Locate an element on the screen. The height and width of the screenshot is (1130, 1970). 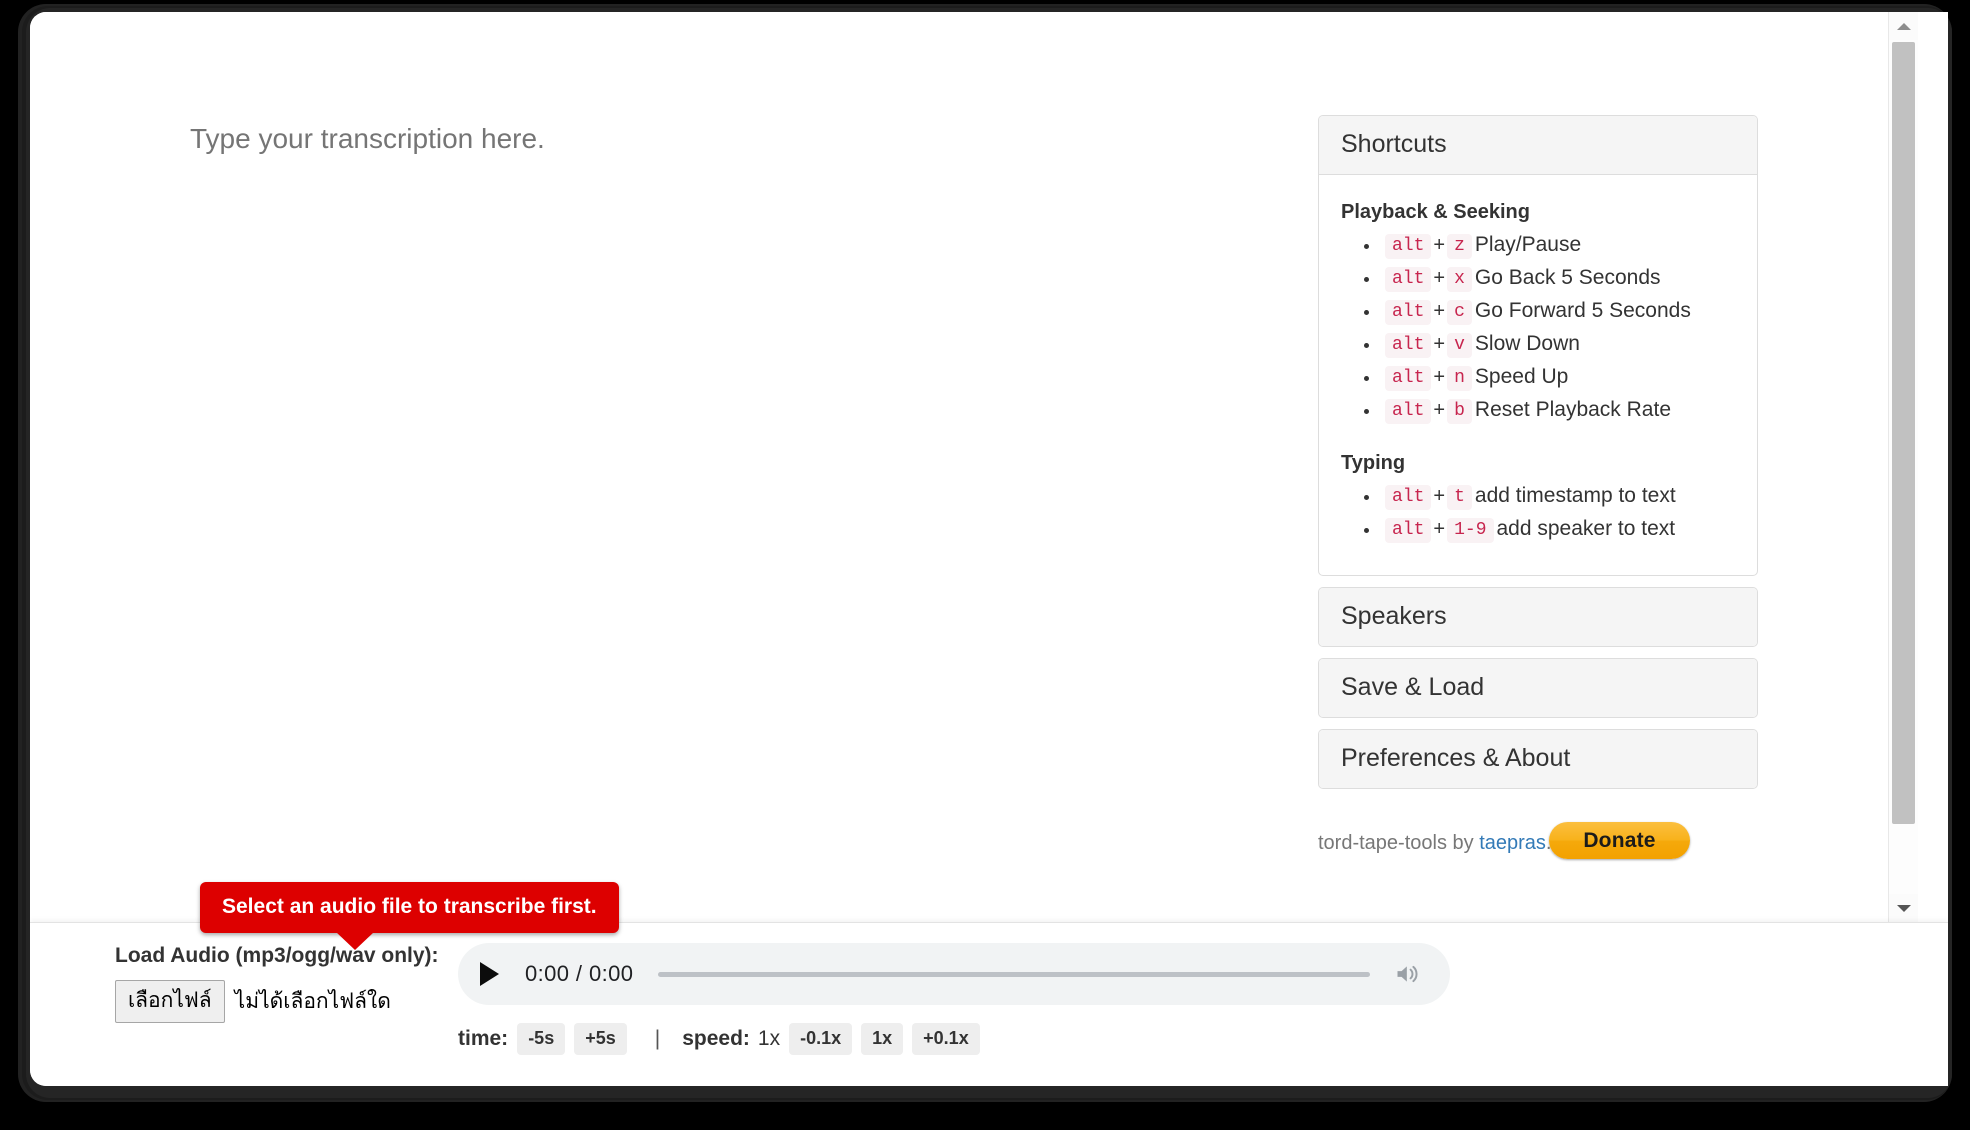
volume-high-icon is located at coordinates (1408, 974).